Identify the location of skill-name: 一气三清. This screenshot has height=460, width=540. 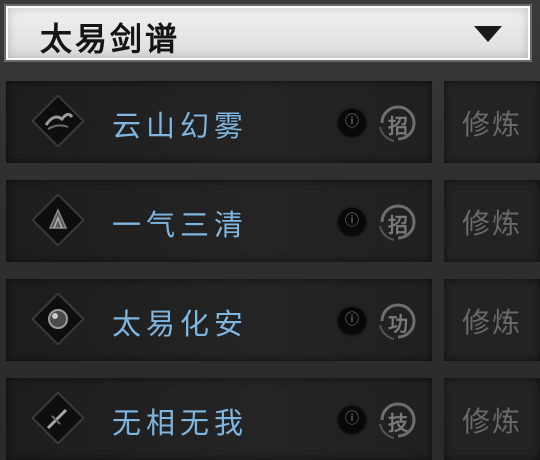
(180, 225).